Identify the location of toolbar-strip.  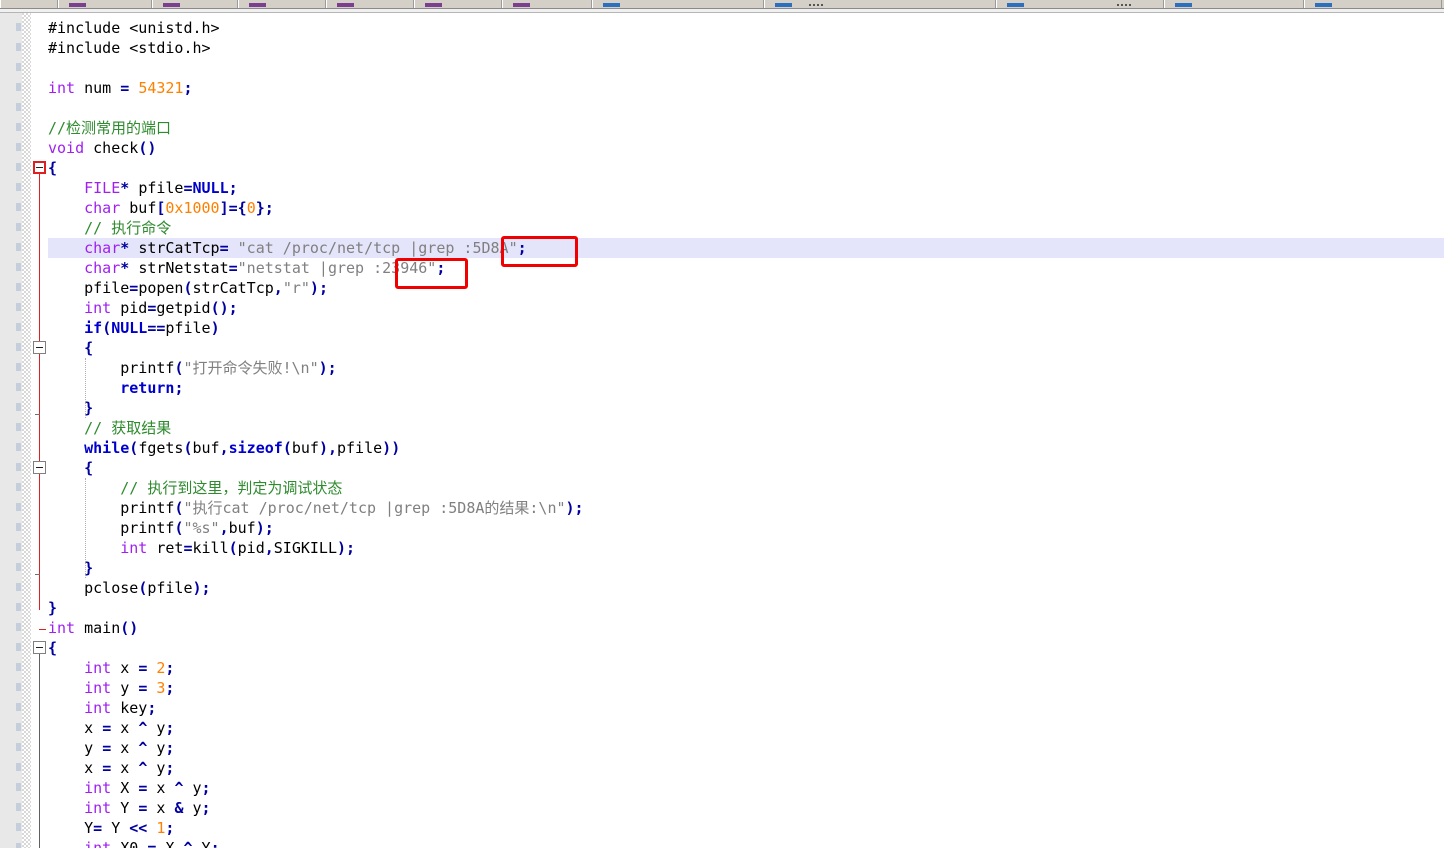
(722, 4).